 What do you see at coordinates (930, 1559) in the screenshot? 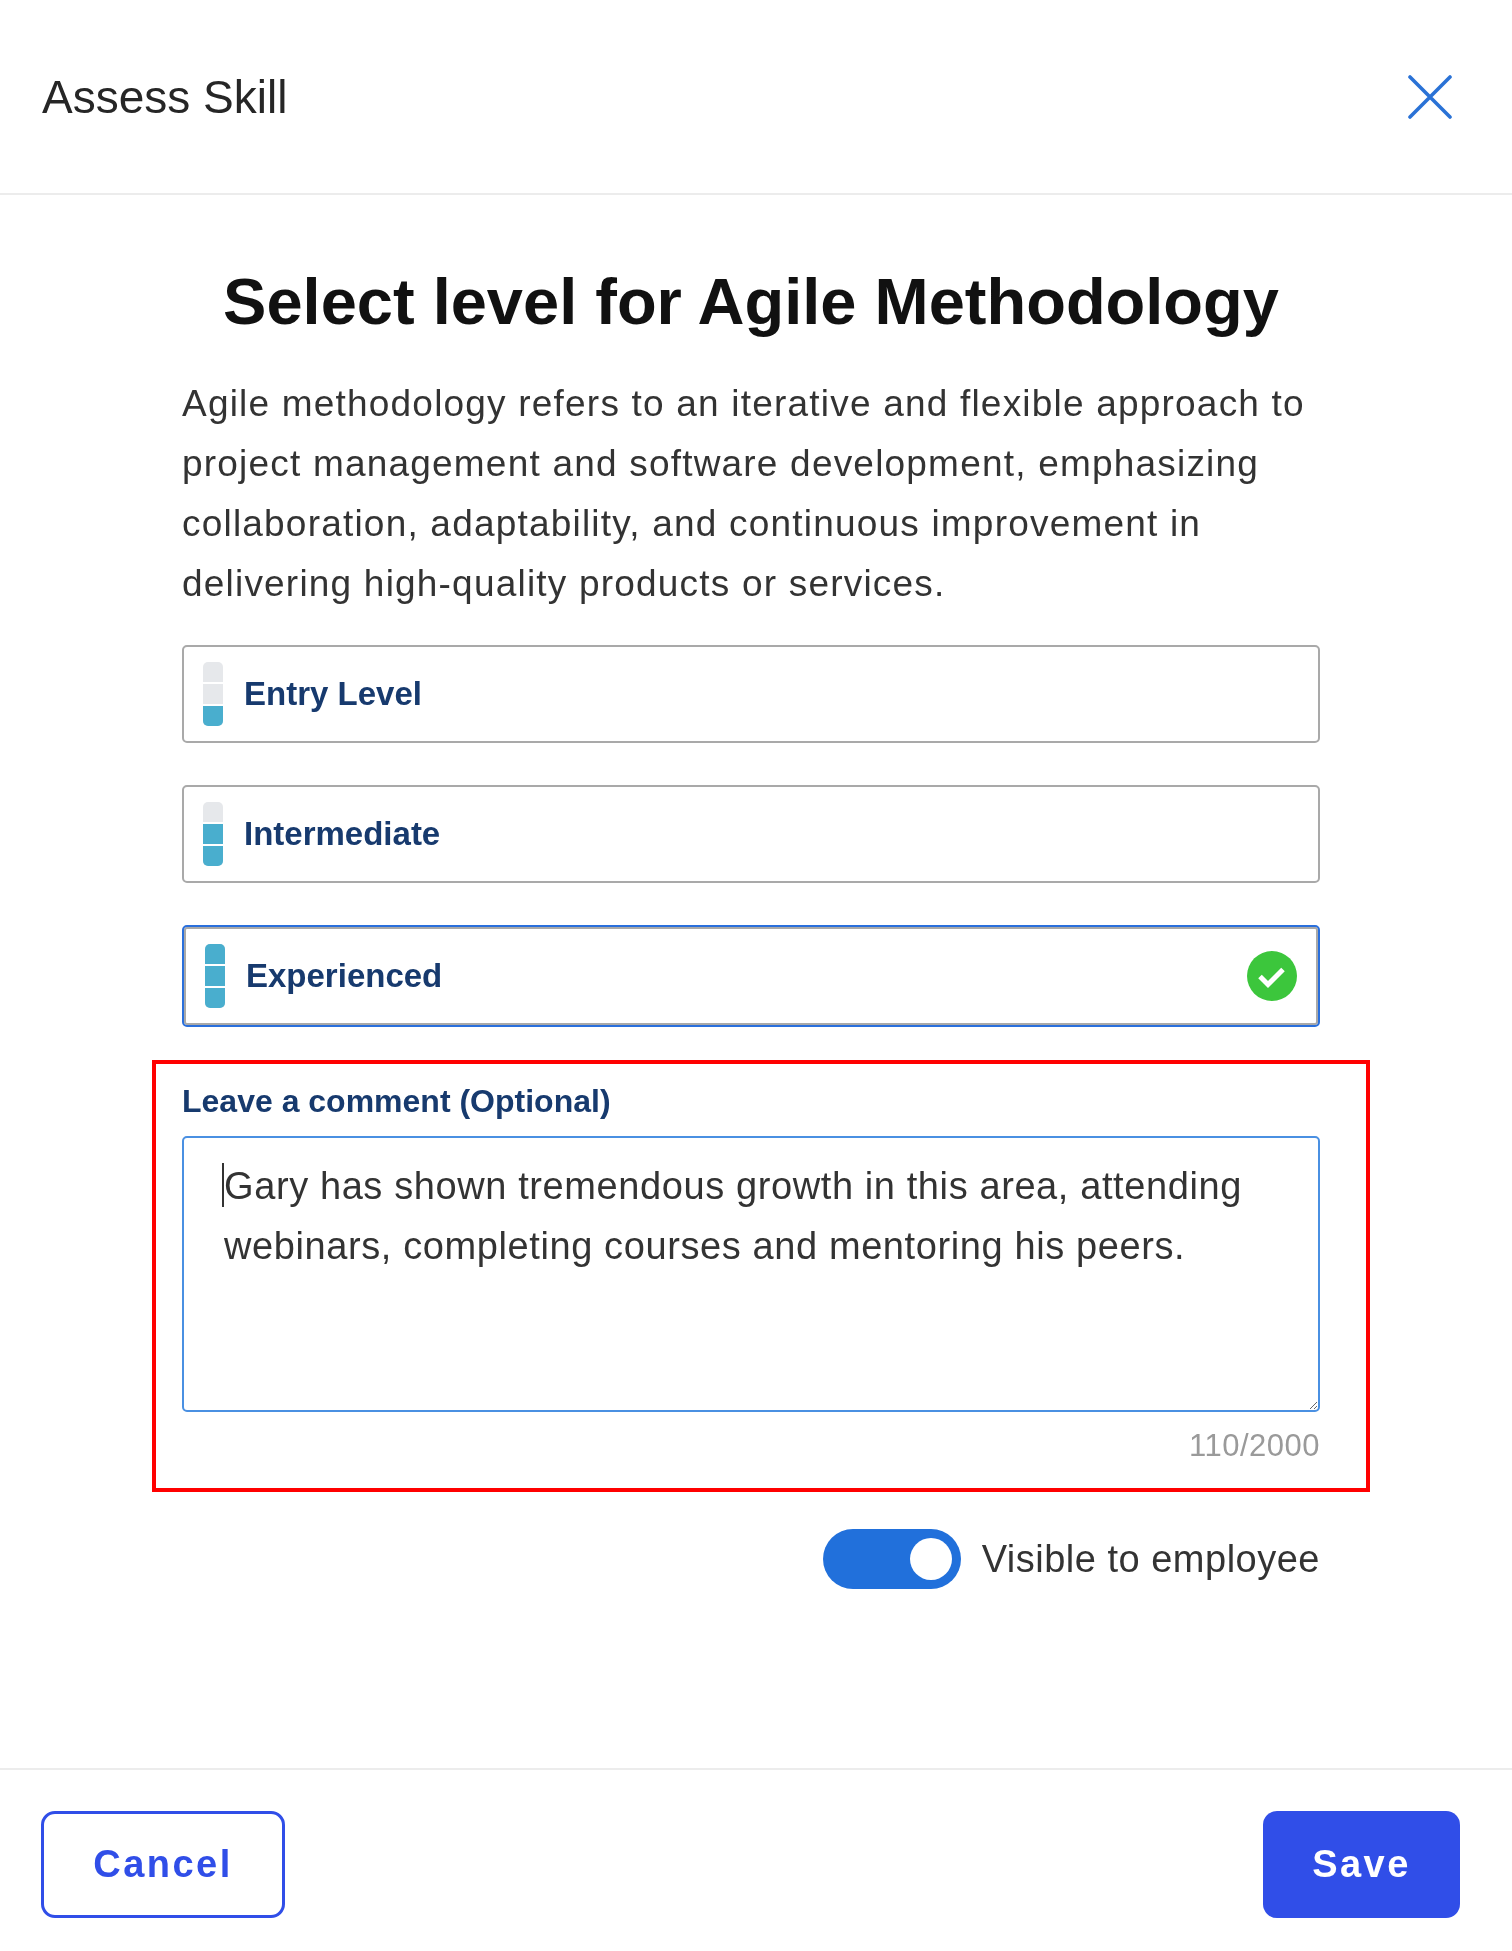
I see `toggle-knob` at bounding box center [930, 1559].